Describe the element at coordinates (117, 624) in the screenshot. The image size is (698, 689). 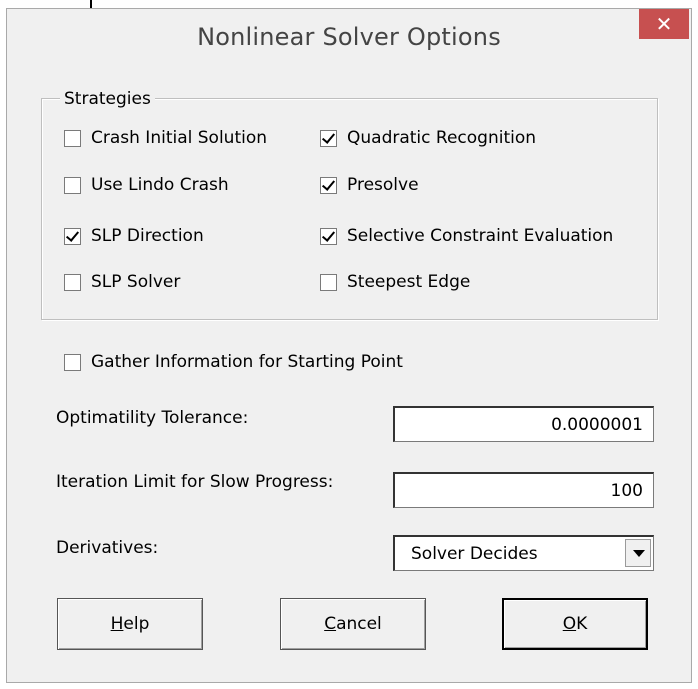
I see `help-hotkey: H` at that location.